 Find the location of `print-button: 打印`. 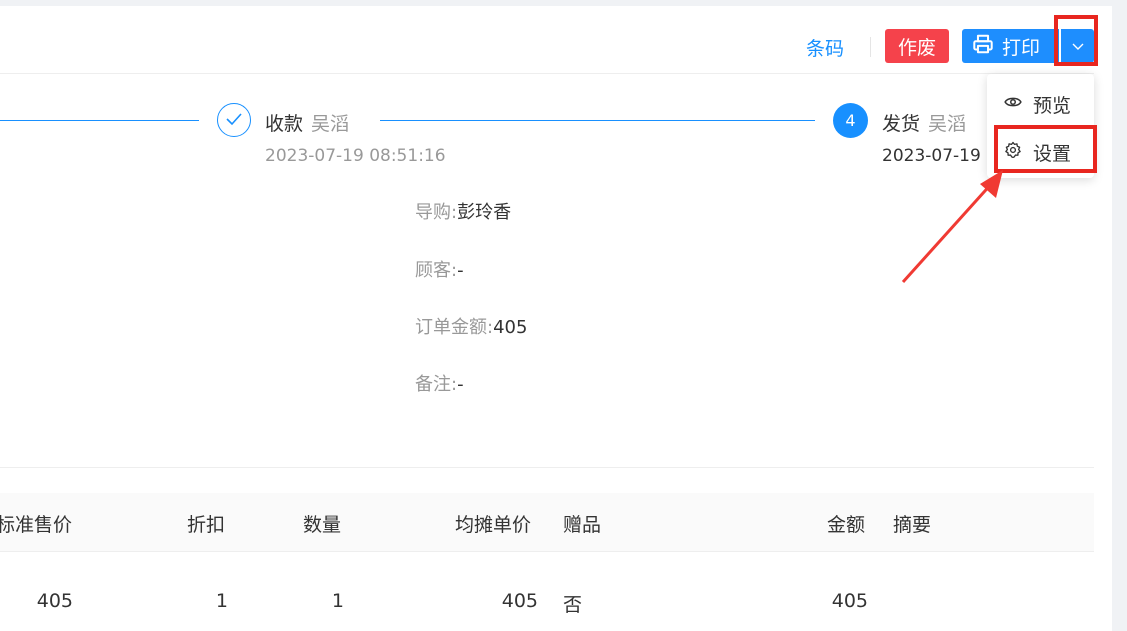

print-button: 打印 is located at coordinates (1010, 46).